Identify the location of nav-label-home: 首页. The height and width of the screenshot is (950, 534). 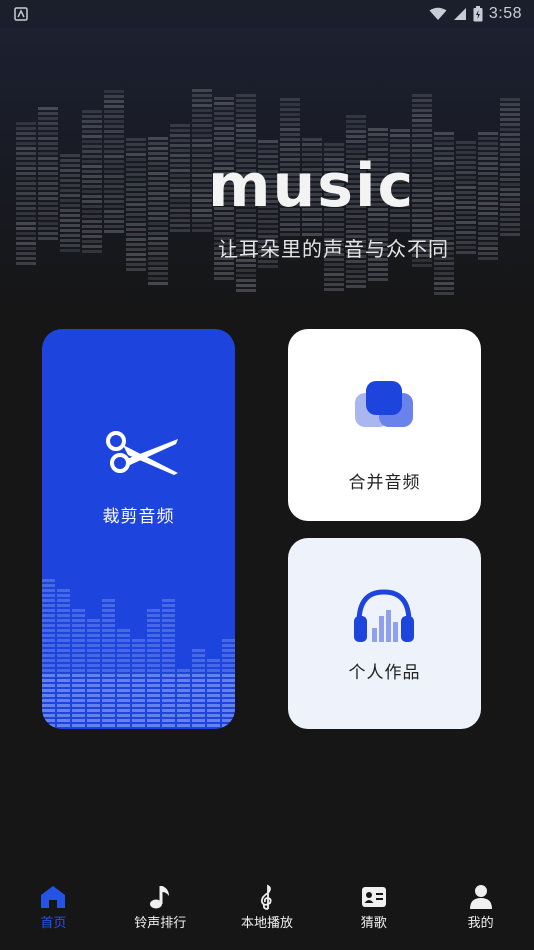
(53, 923).